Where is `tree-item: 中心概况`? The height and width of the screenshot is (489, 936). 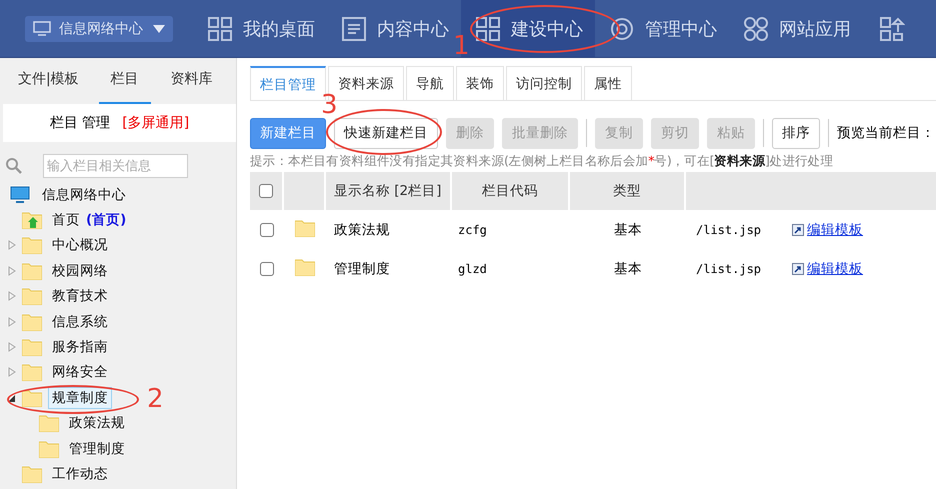 tree-item: 中心概况 is located at coordinates (80, 245).